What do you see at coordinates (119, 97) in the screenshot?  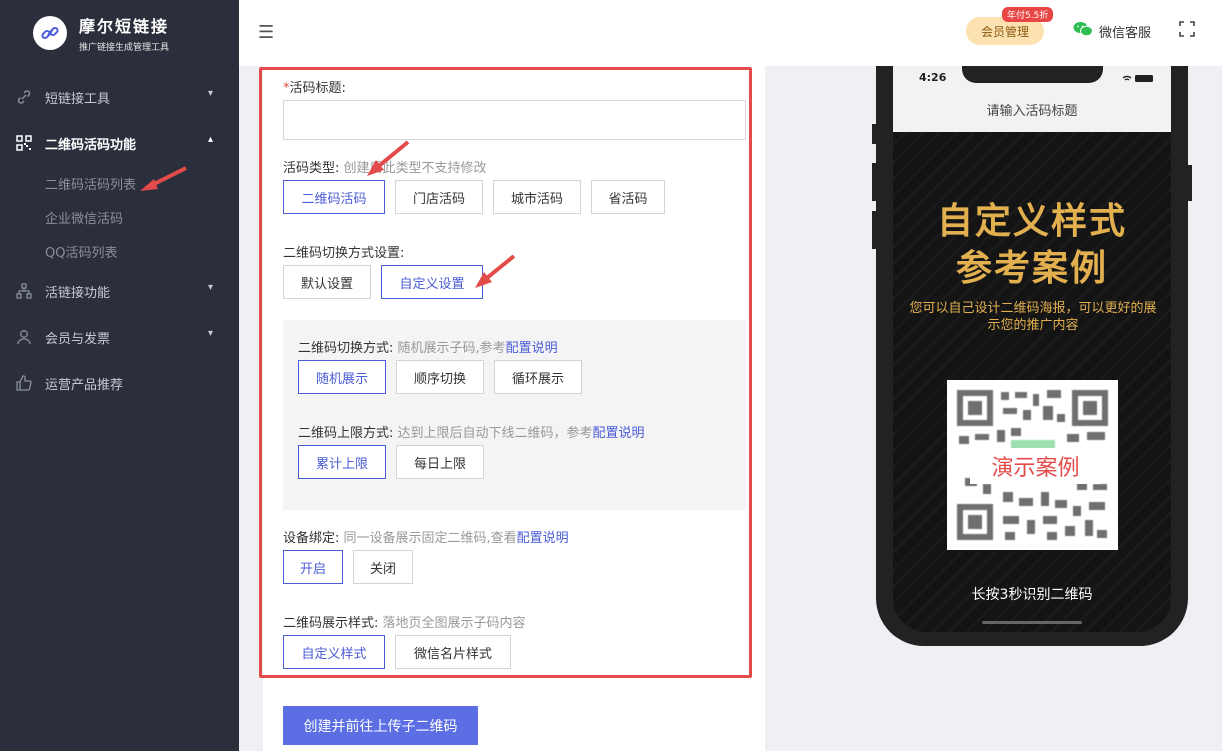 I see `sidebar-item-short-link: 短链接工具 ▾` at bounding box center [119, 97].